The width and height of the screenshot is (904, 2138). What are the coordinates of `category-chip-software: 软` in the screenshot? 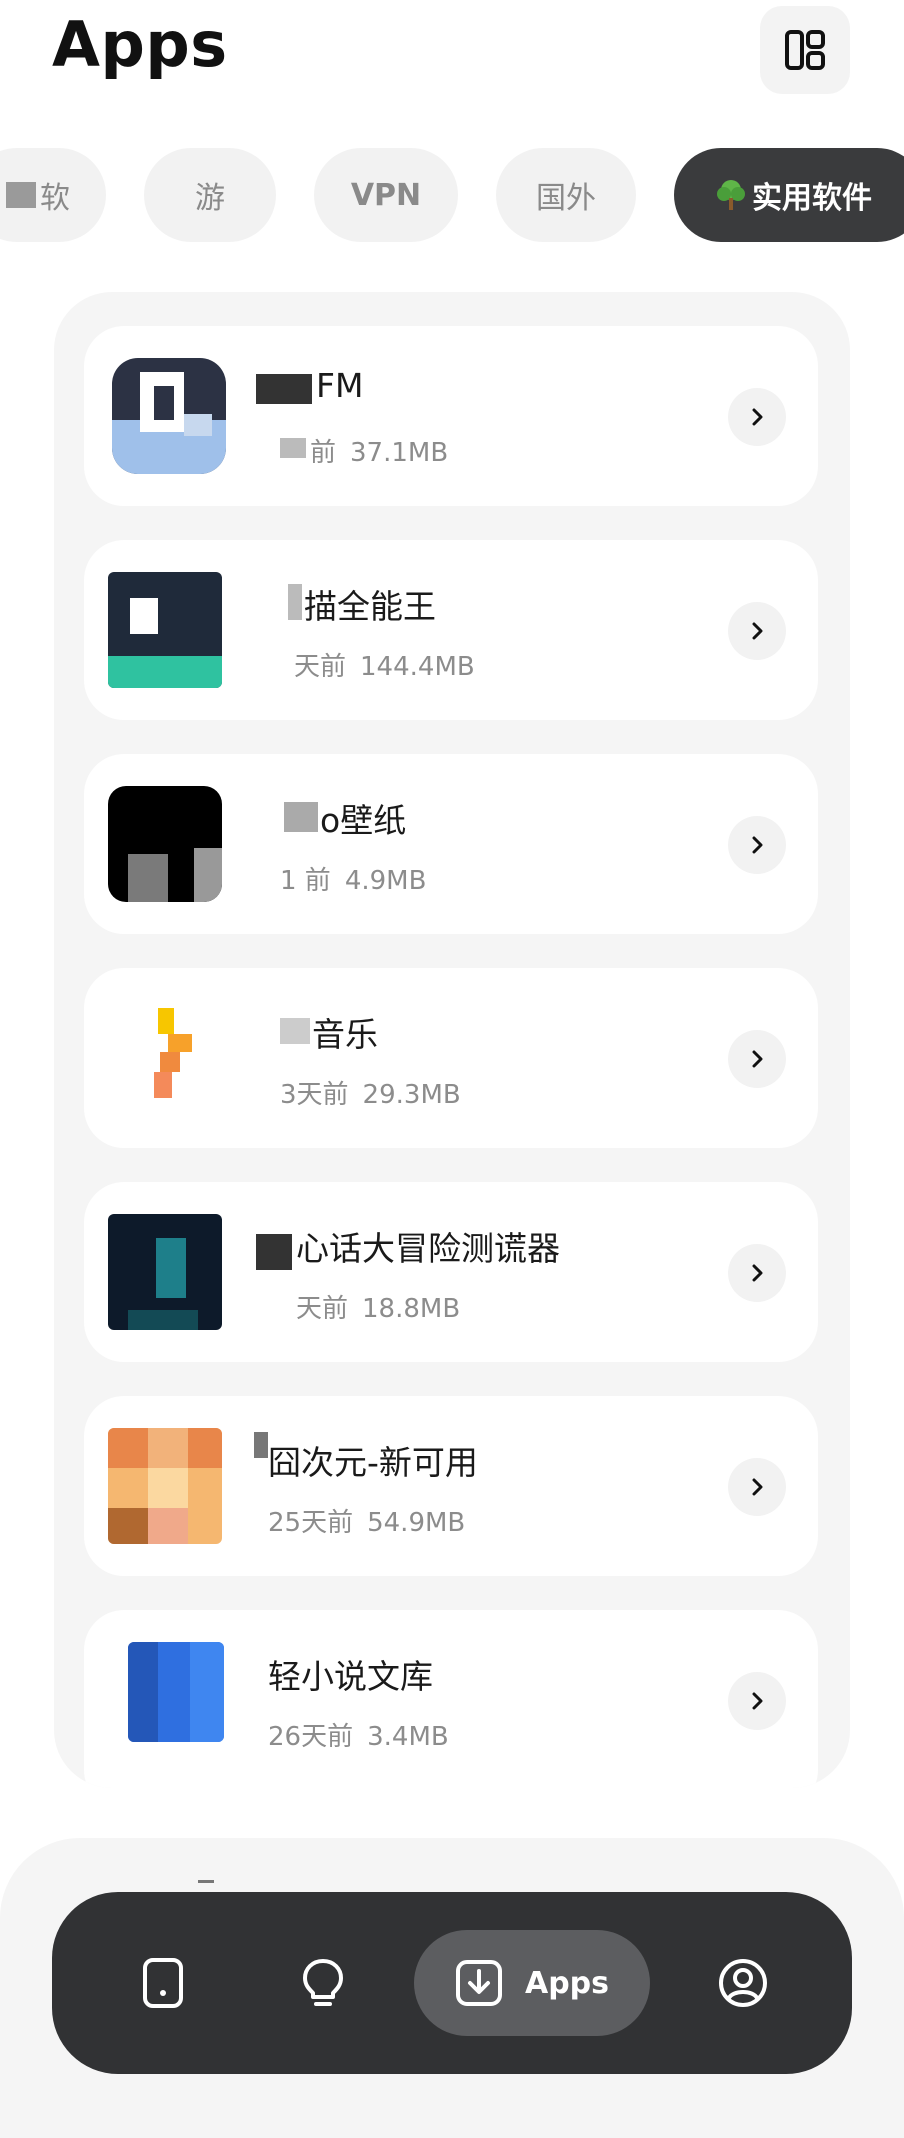 It's located at (53, 195).